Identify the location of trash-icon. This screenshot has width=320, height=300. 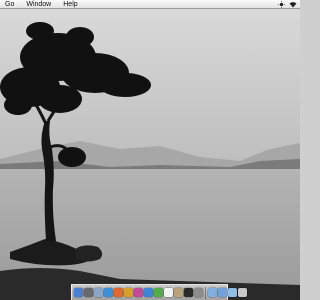
(242, 292).